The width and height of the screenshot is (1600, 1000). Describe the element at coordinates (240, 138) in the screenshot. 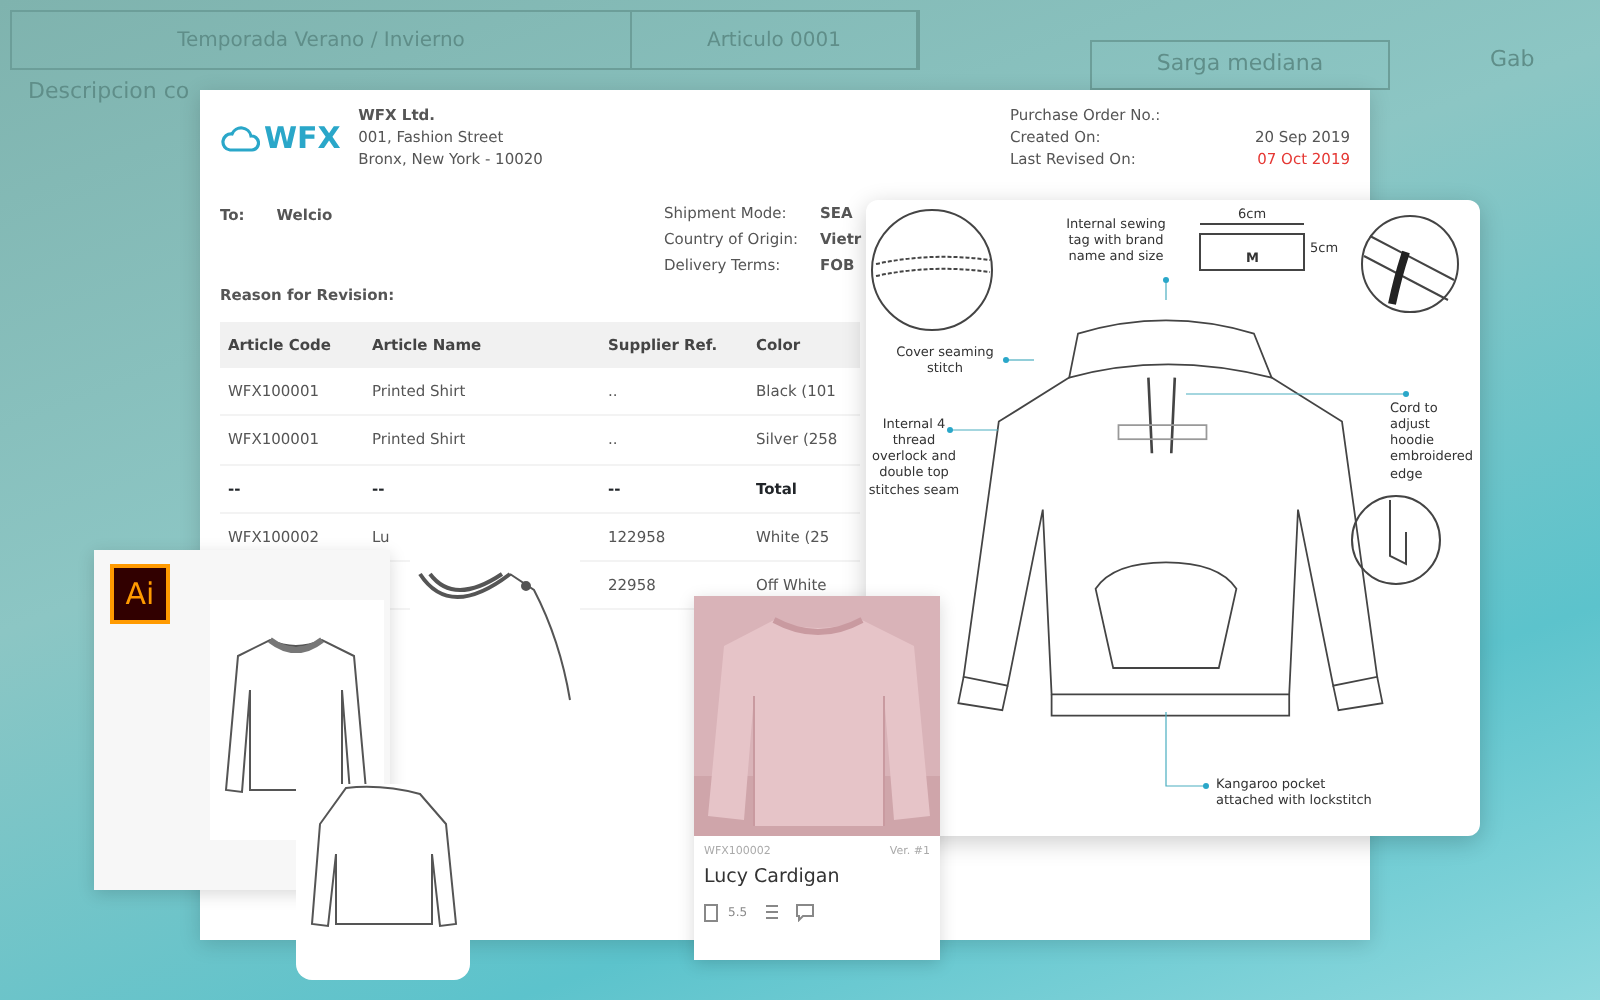

I see `cloud-icon` at that location.